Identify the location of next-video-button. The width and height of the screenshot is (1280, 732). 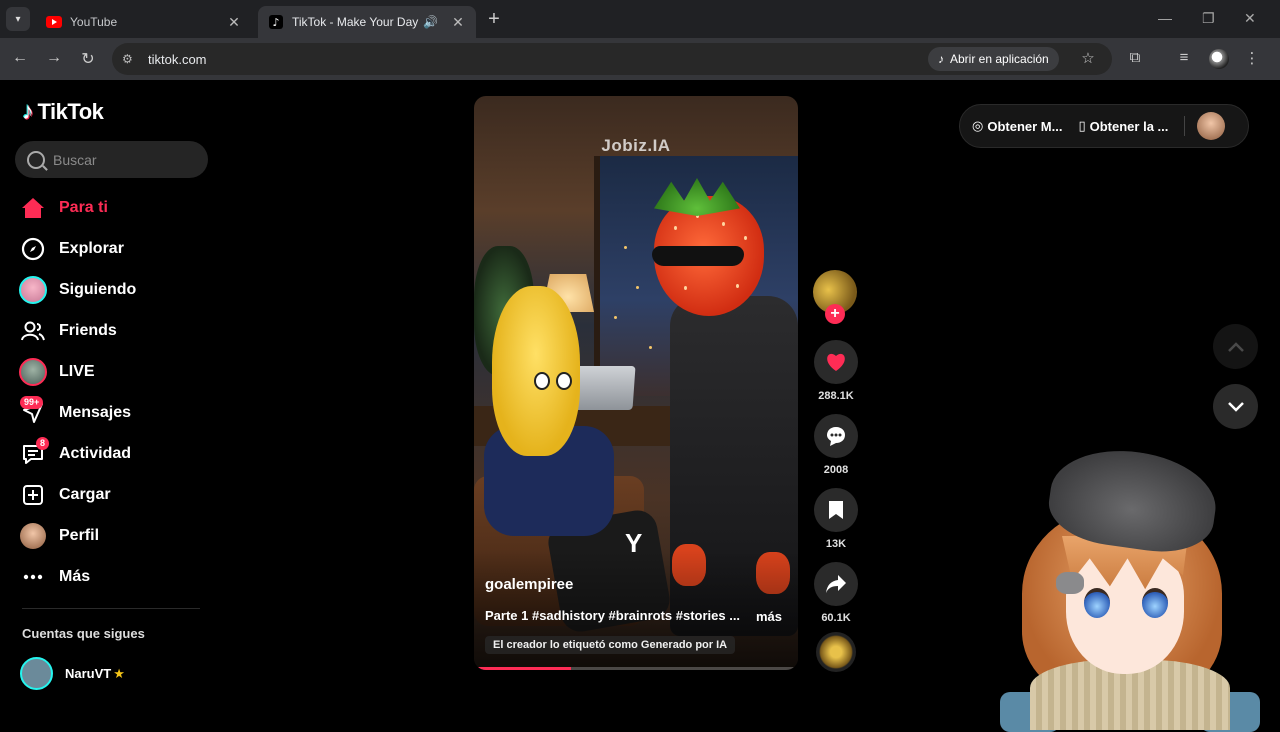
(1235, 406).